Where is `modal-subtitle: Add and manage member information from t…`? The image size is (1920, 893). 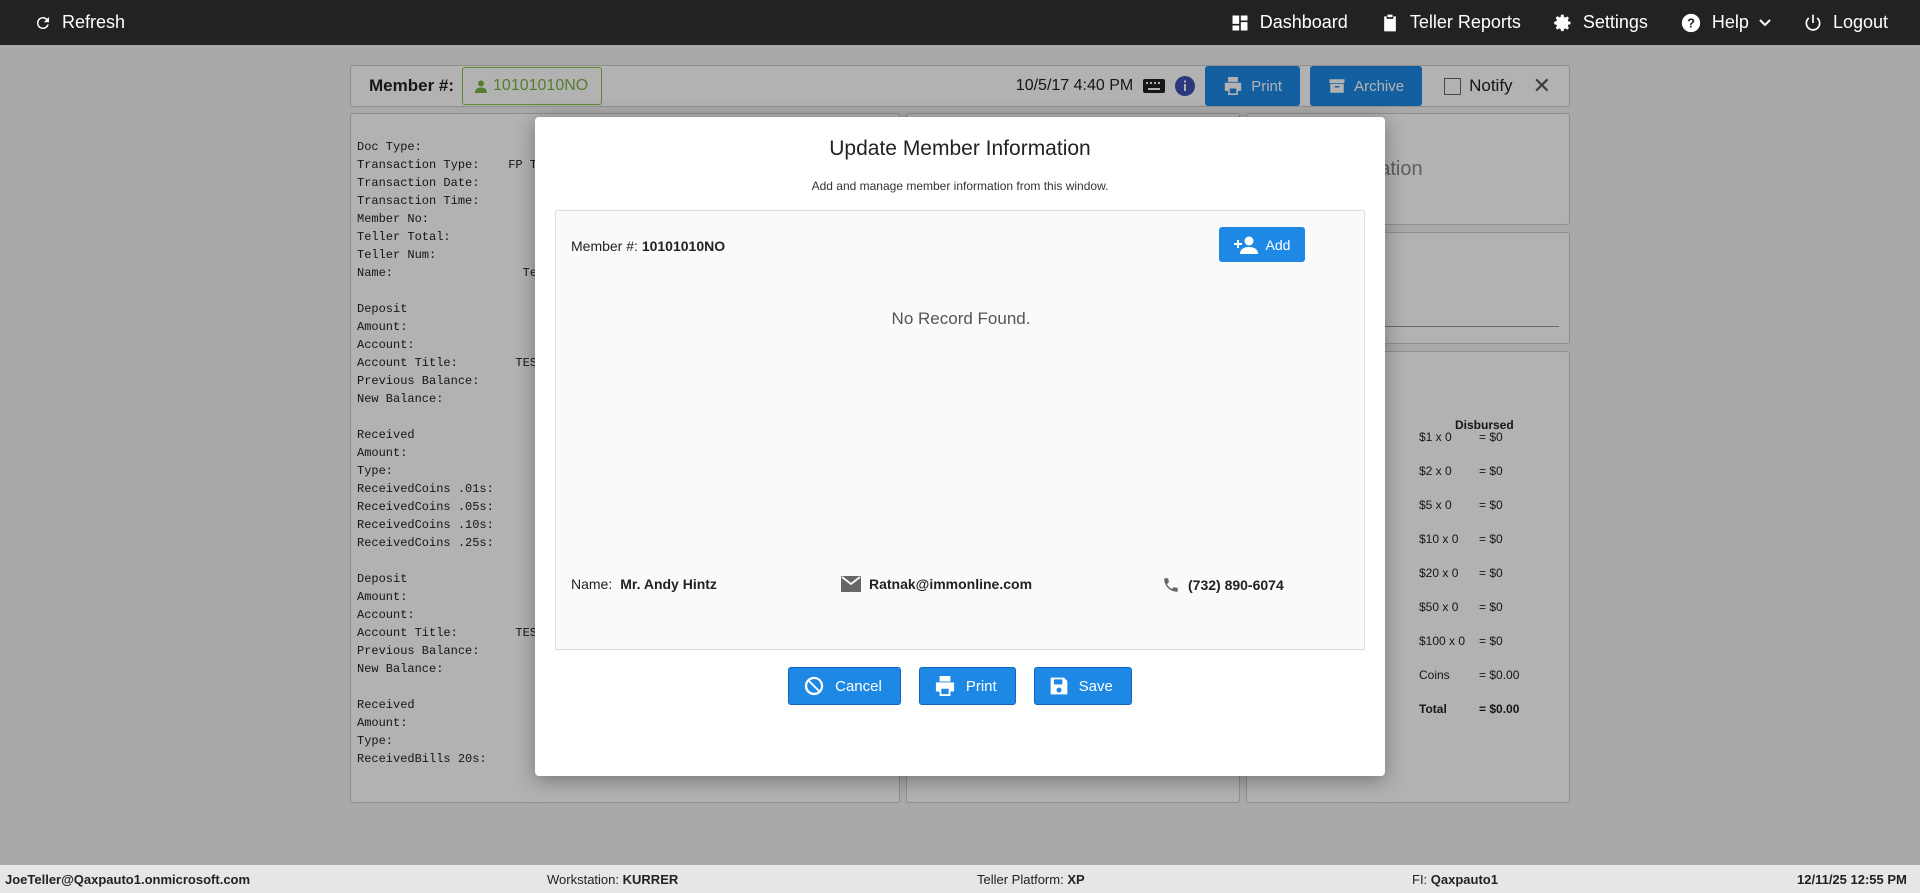 modal-subtitle: Add and manage member information from t… is located at coordinates (960, 186).